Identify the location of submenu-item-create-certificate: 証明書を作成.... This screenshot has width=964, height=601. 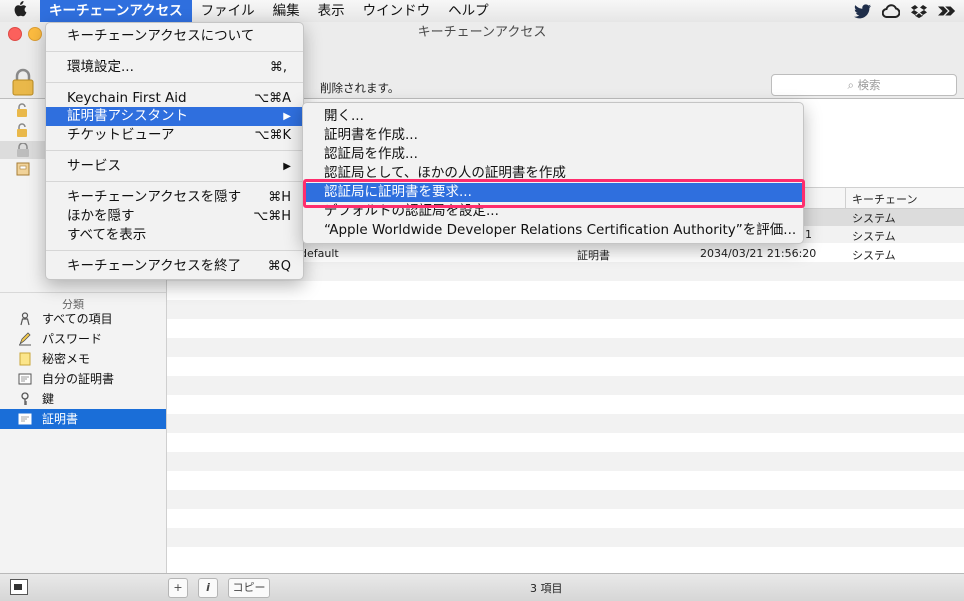
(553, 135).